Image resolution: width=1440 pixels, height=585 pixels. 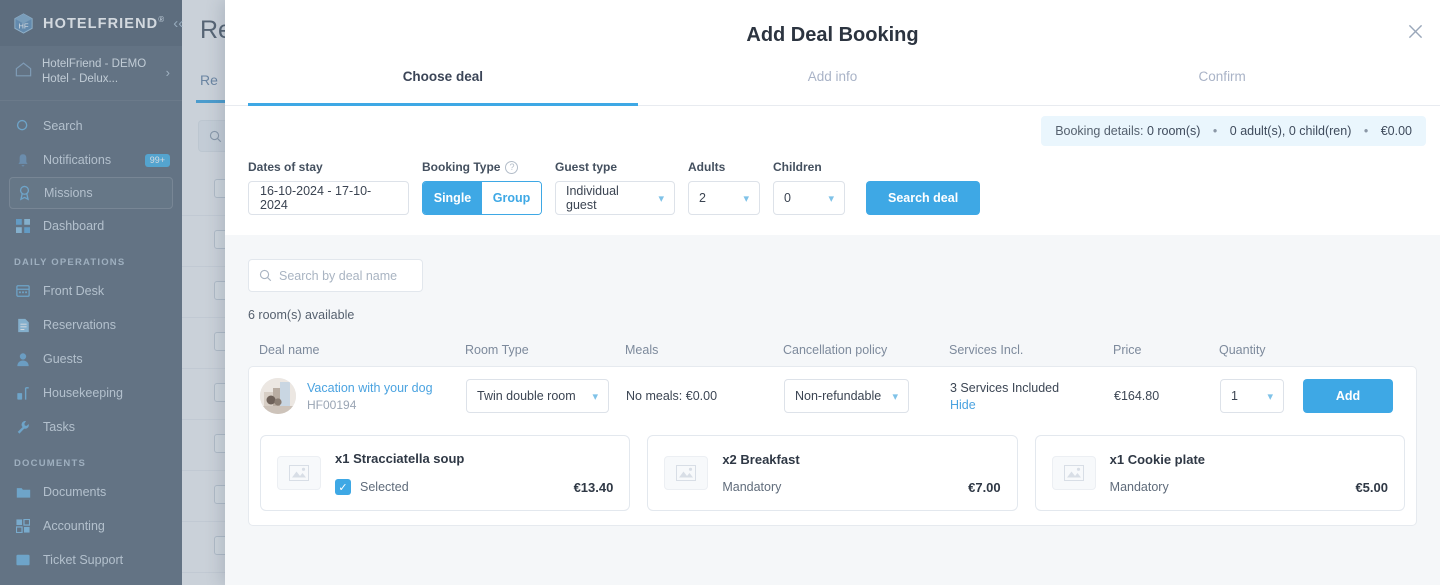 I want to click on column-header-price: Price, so click(x=1127, y=350).